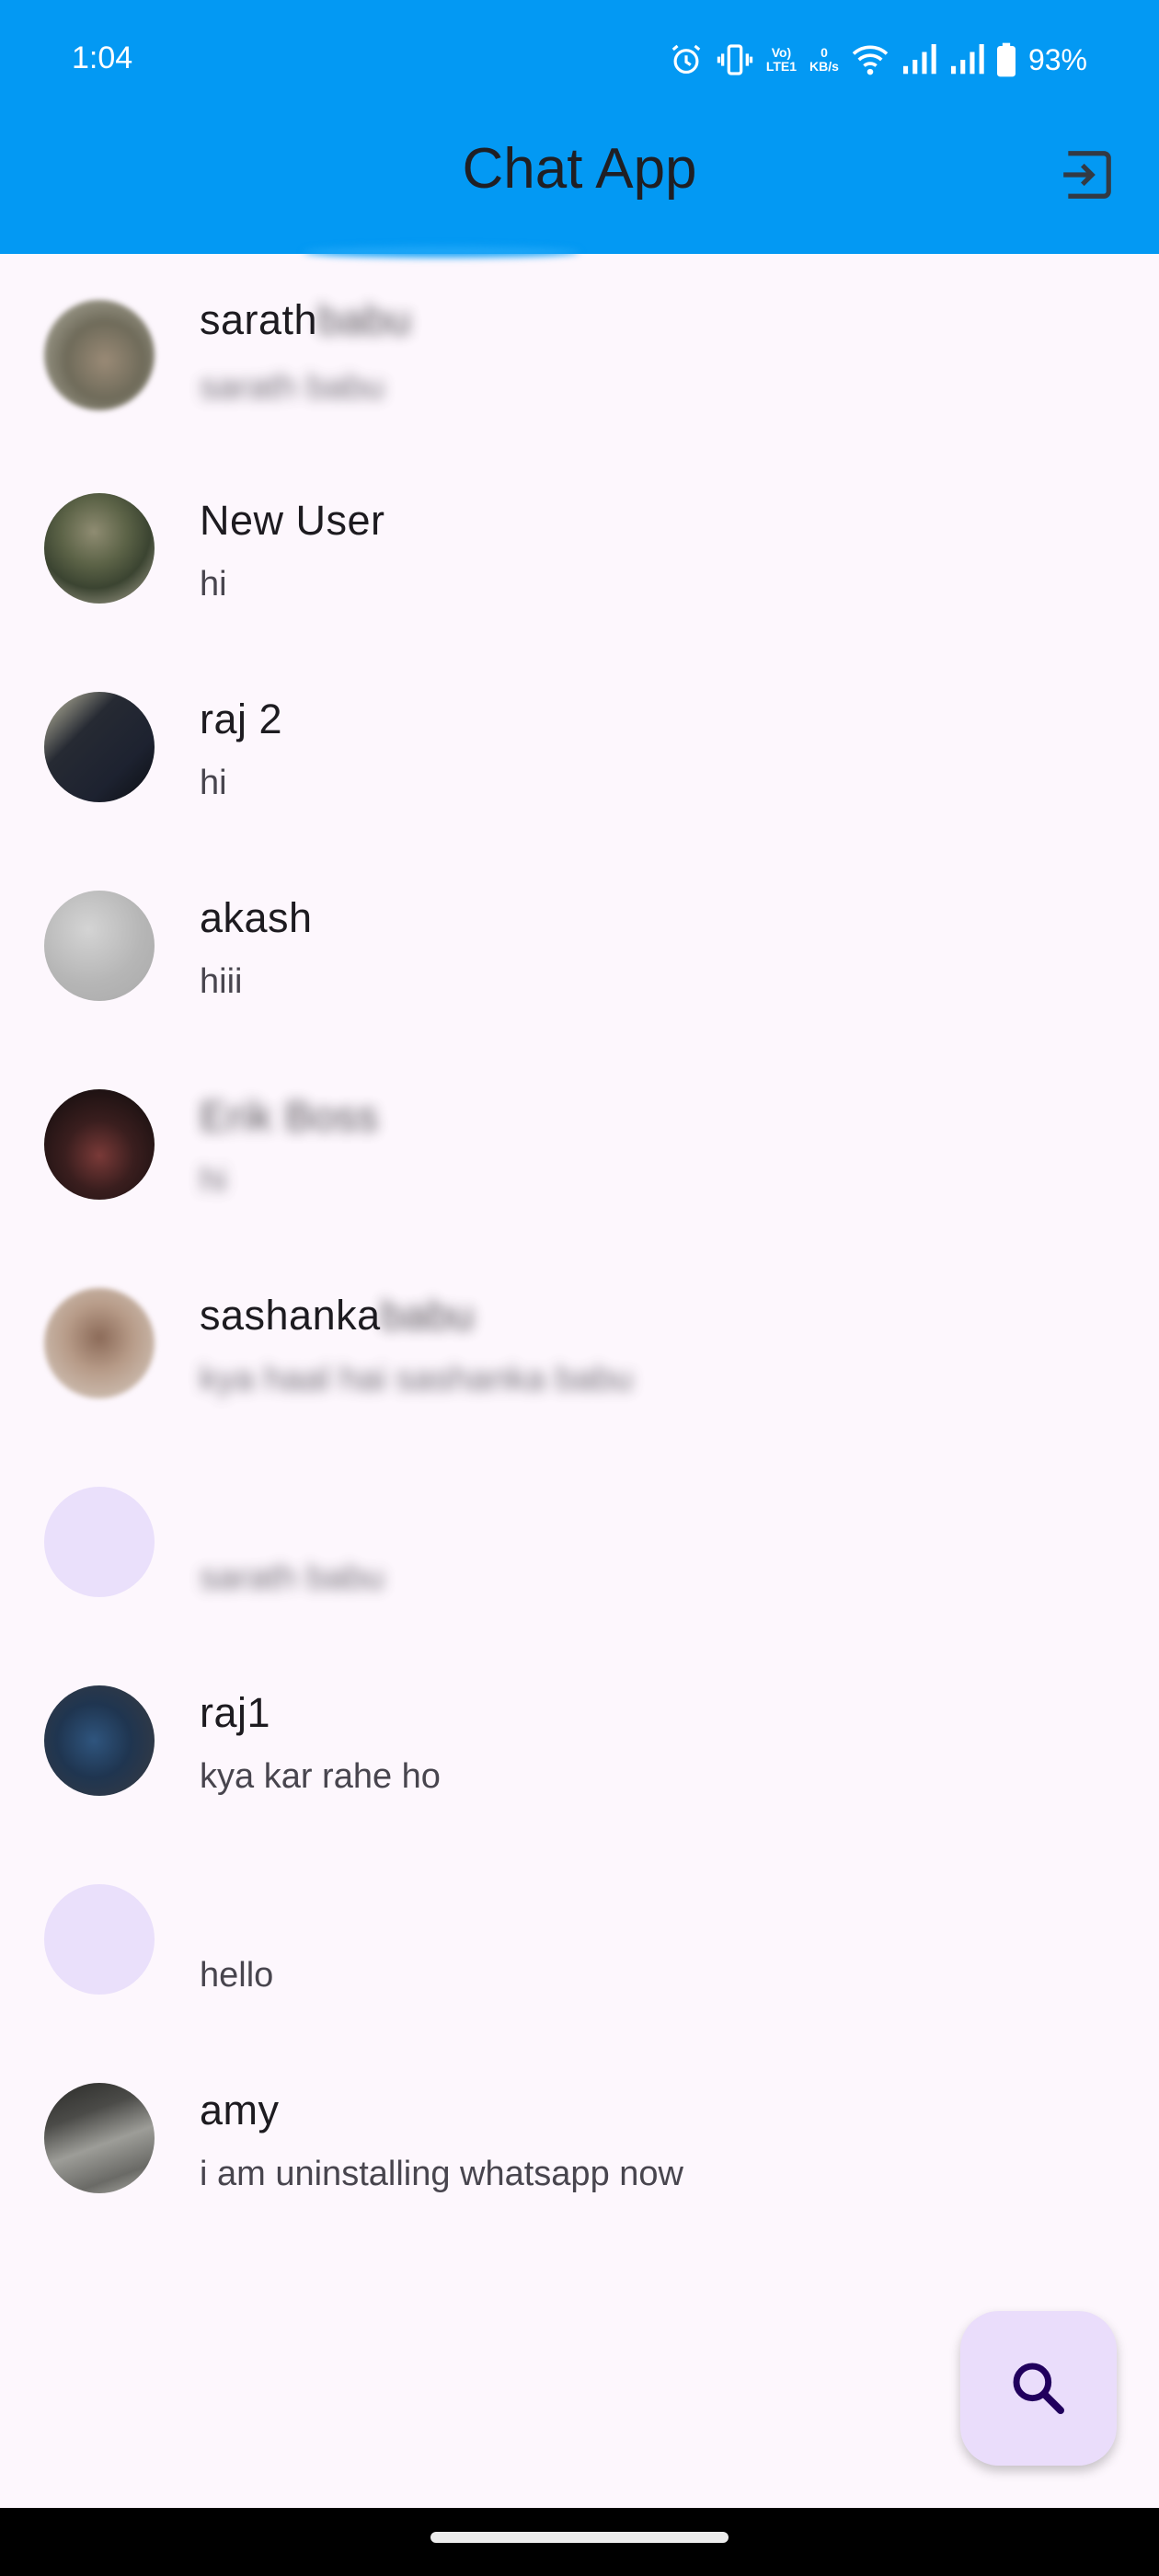 The image size is (1159, 2576). What do you see at coordinates (102, 57) in the screenshot?
I see `status-time: 1:04` at bounding box center [102, 57].